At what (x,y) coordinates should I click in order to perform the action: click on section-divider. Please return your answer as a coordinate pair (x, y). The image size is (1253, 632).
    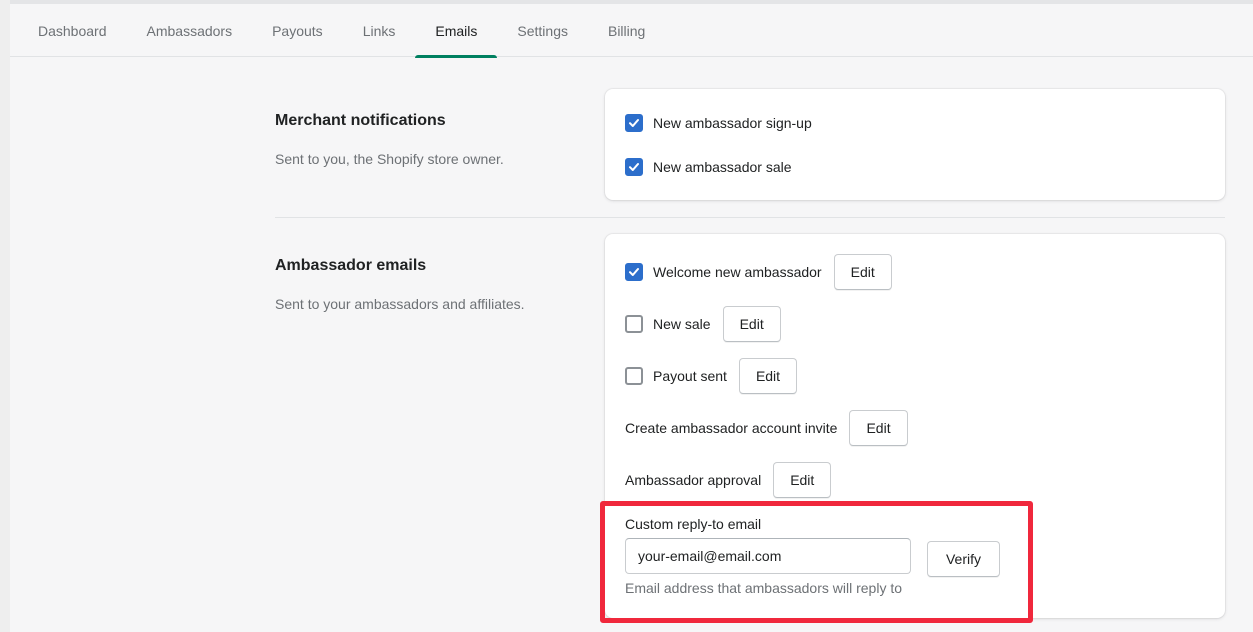
    Looking at the image, I should click on (750, 217).